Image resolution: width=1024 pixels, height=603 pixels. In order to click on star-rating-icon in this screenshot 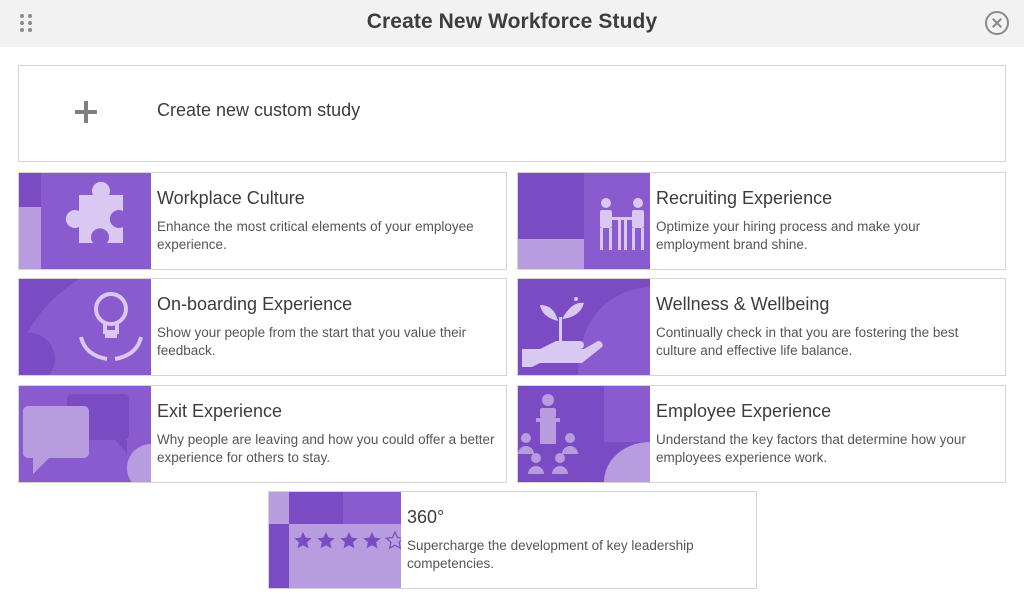, I will do `click(335, 540)`.